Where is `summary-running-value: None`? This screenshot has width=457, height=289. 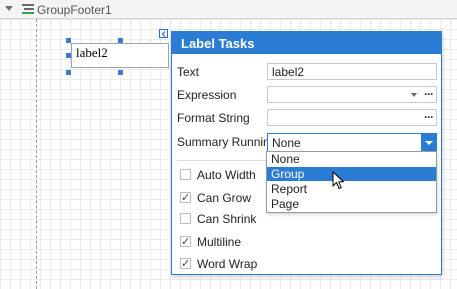 summary-running-value: None is located at coordinates (286, 143).